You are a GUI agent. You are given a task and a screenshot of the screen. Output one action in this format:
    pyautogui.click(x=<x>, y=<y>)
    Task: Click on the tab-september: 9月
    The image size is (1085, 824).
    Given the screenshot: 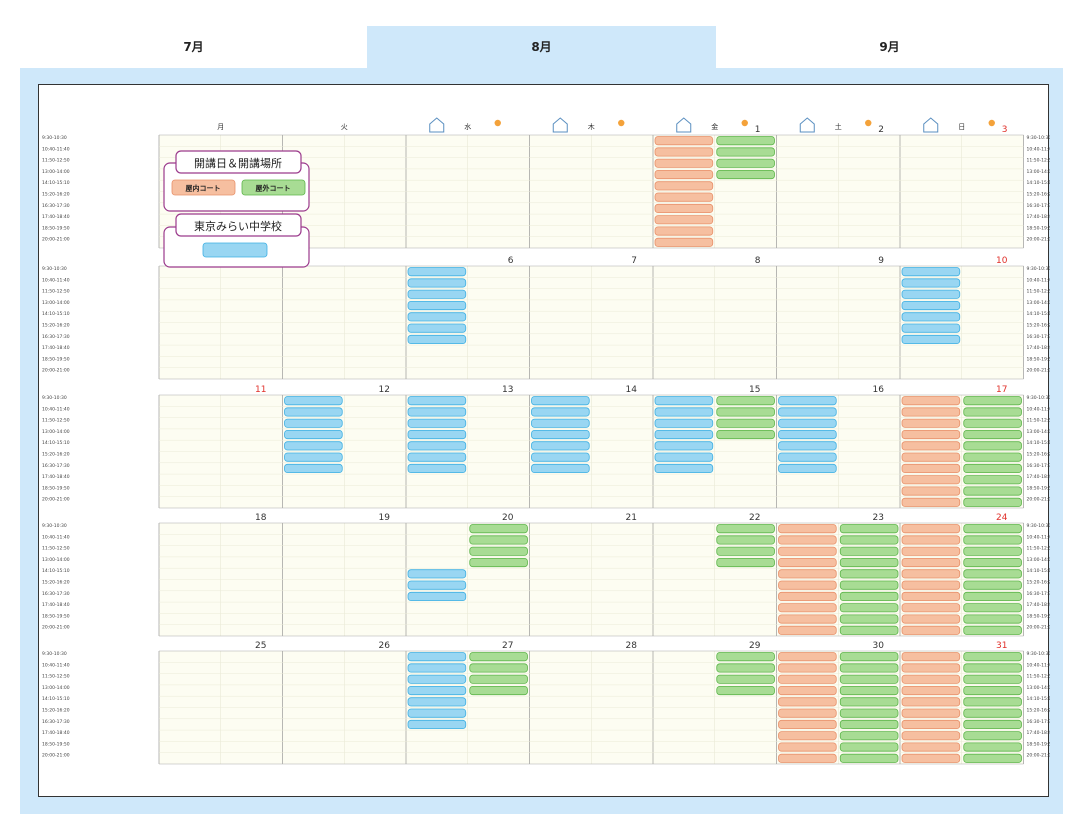 What is the action you would take?
    pyautogui.click(x=889, y=47)
    